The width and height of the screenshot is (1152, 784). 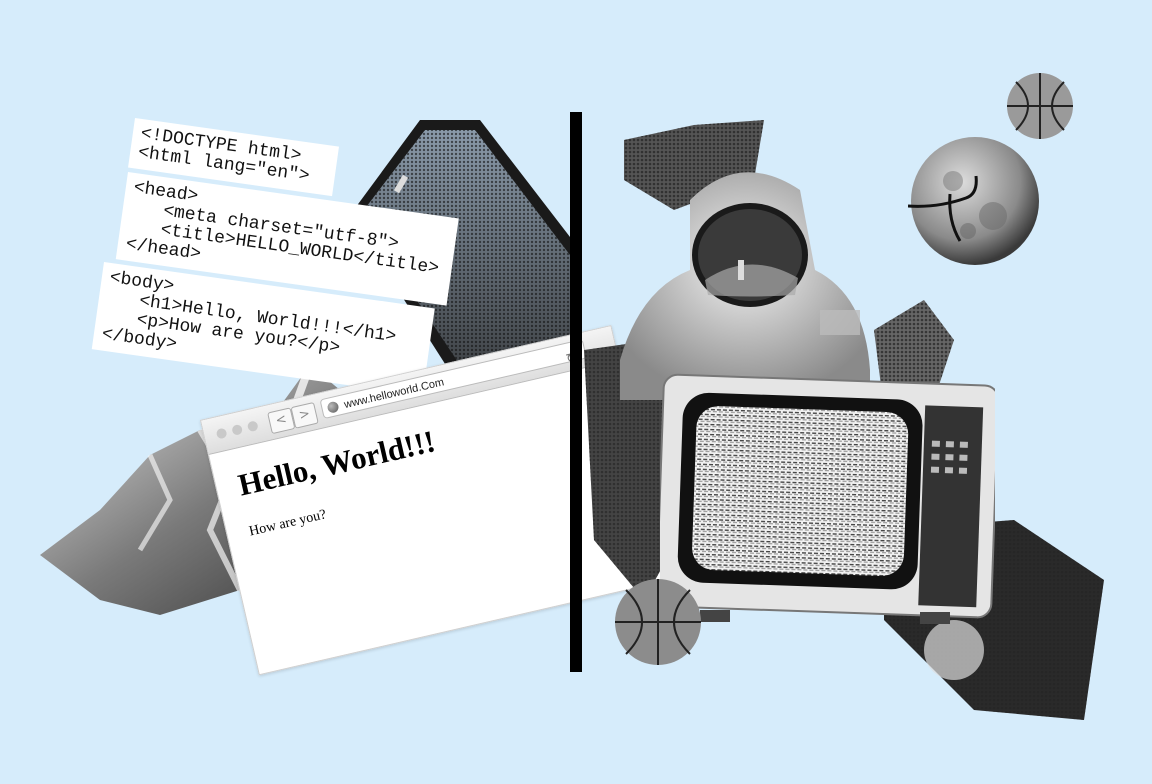 What do you see at coordinates (333, 407) in the screenshot?
I see `globe-icon` at bounding box center [333, 407].